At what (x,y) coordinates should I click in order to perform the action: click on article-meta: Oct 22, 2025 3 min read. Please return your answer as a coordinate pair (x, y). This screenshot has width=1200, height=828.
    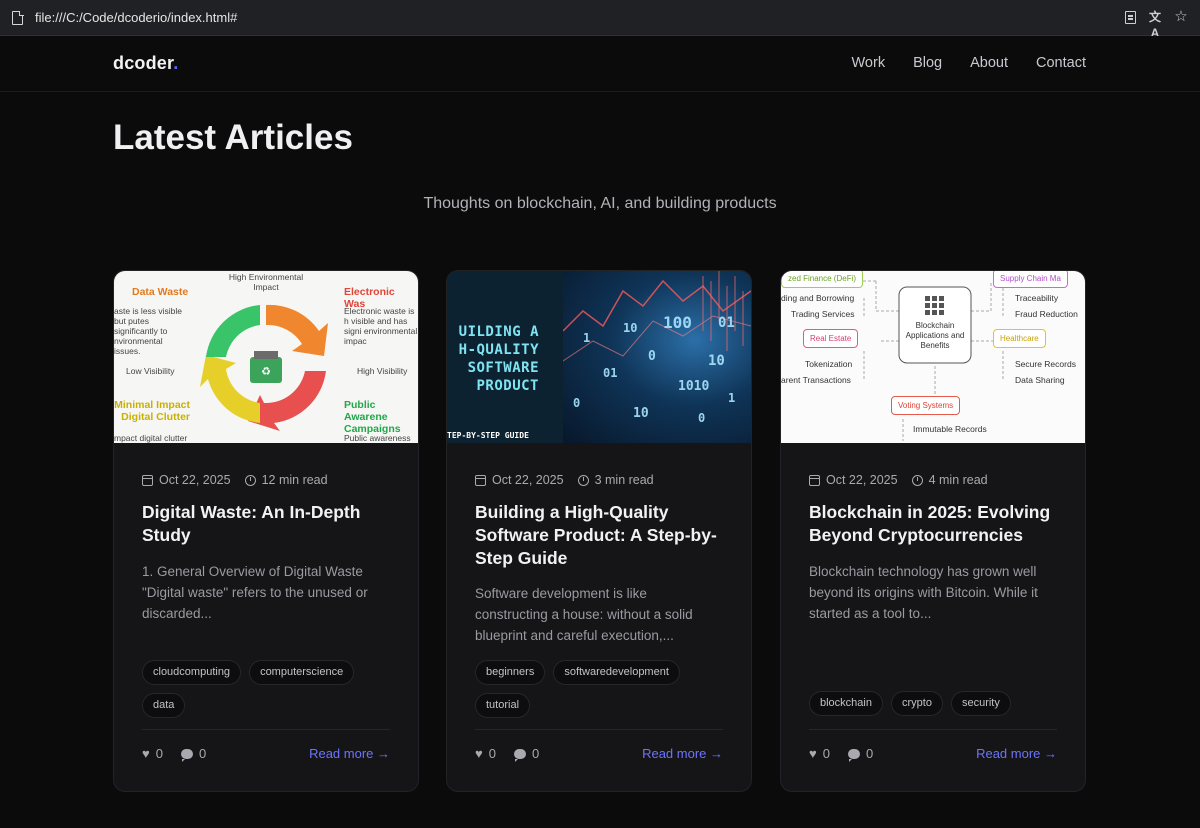
    Looking at the image, I should click on (564, 480).